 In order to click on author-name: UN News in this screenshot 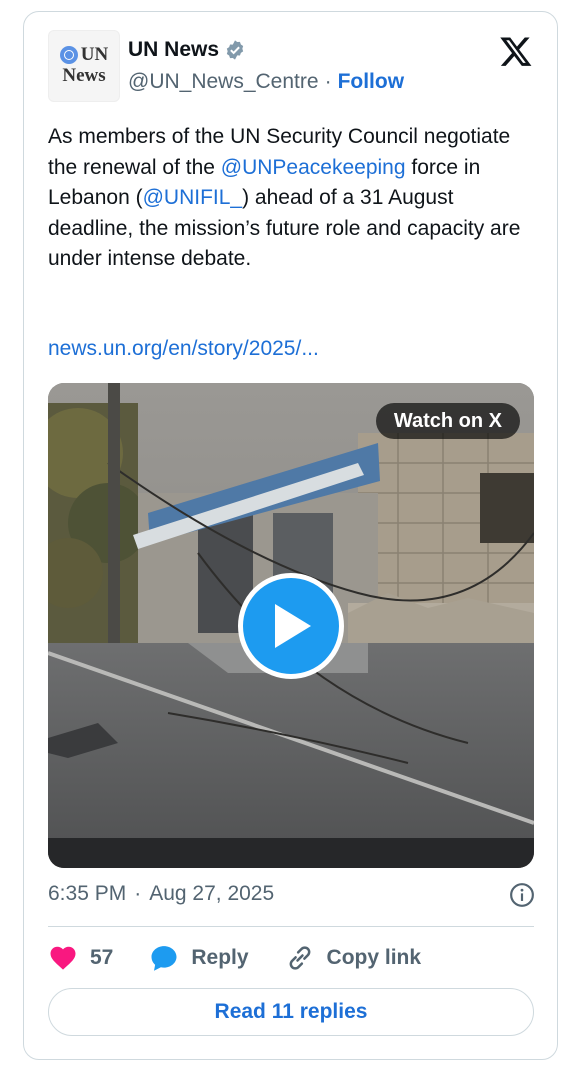, I will do `click(173, 50)`.